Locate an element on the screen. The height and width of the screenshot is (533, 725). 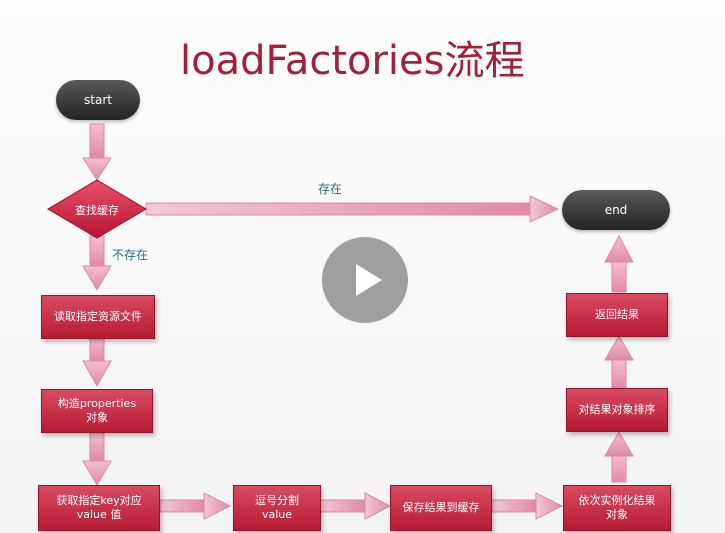
arrow-read-to-build is located at coordinates (97, 363).